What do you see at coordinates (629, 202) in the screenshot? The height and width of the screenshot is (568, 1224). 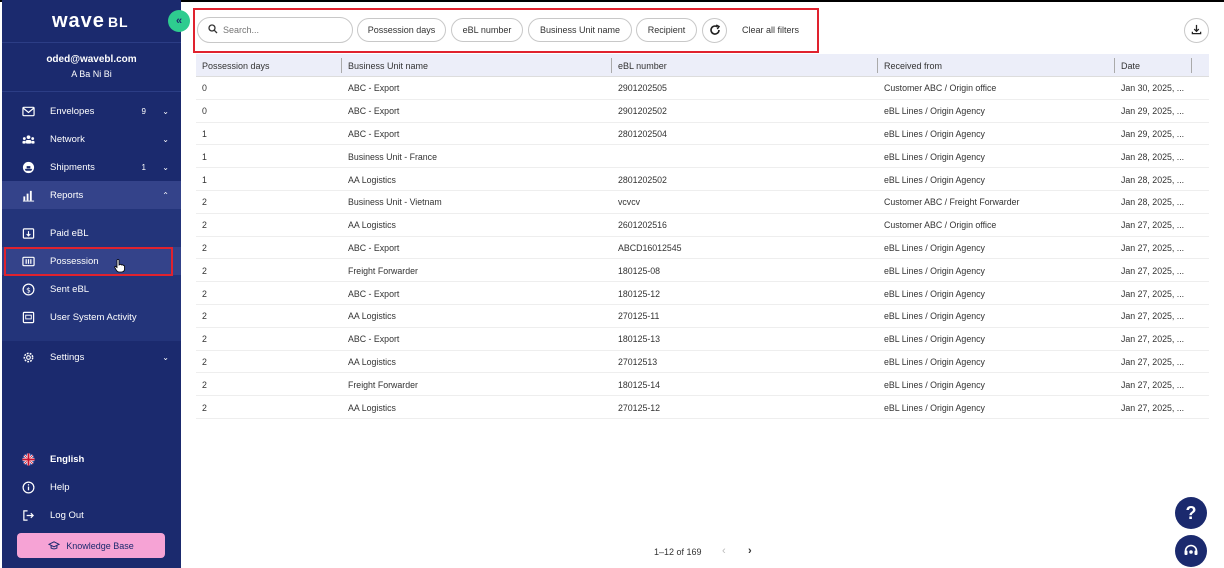 I see `ebl-number-cell: vcvcv` at bounding box center [629, 202].